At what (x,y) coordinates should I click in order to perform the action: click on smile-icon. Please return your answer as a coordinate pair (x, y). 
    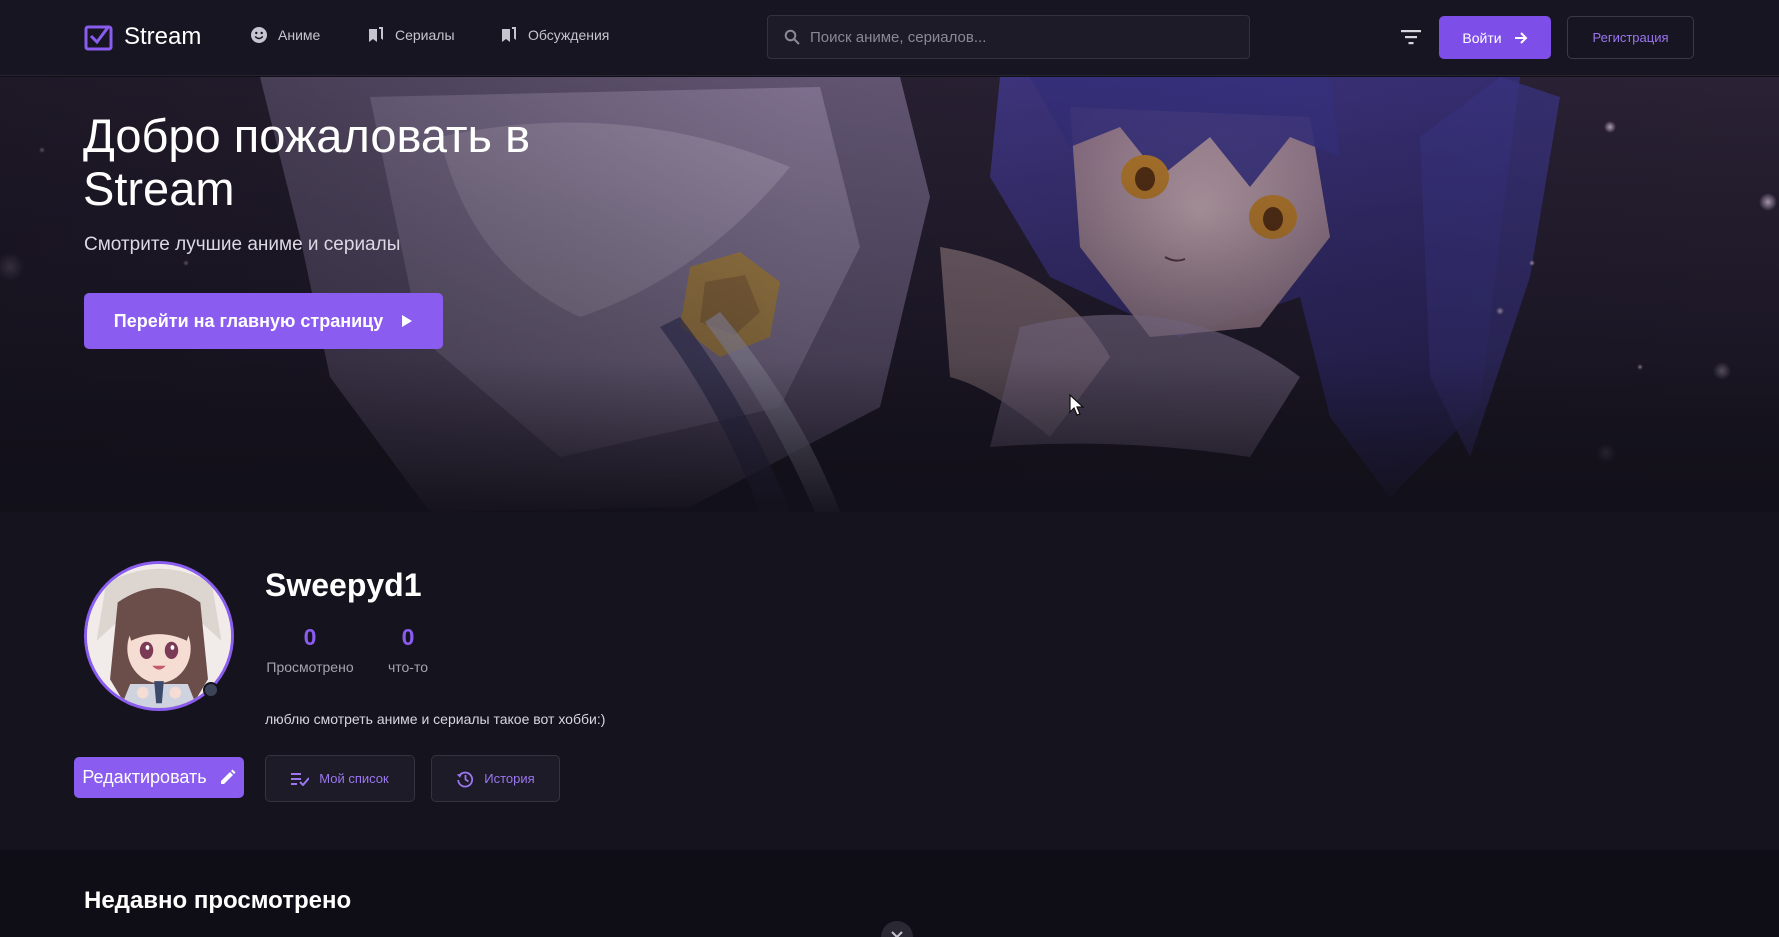
    Looking at the image, I should click on (259, 35).